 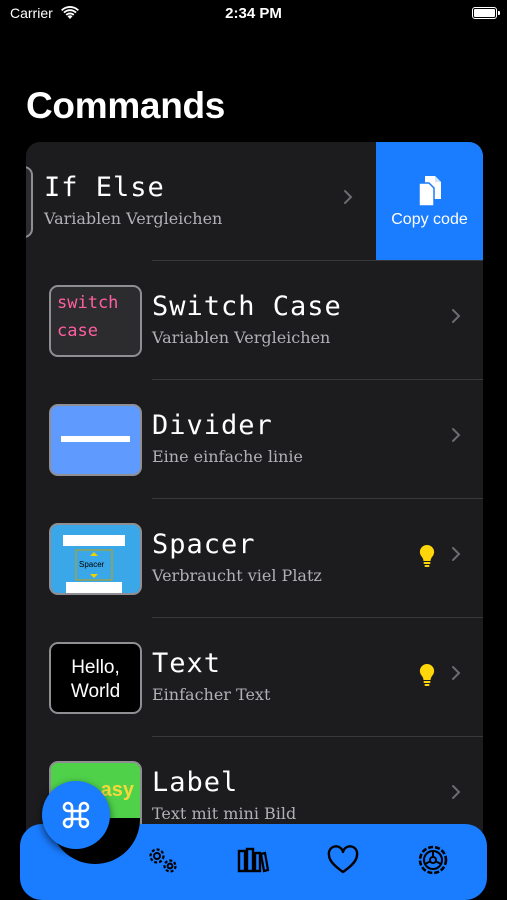 I want to click on item-title: If Else, so click(x=104, y=187).